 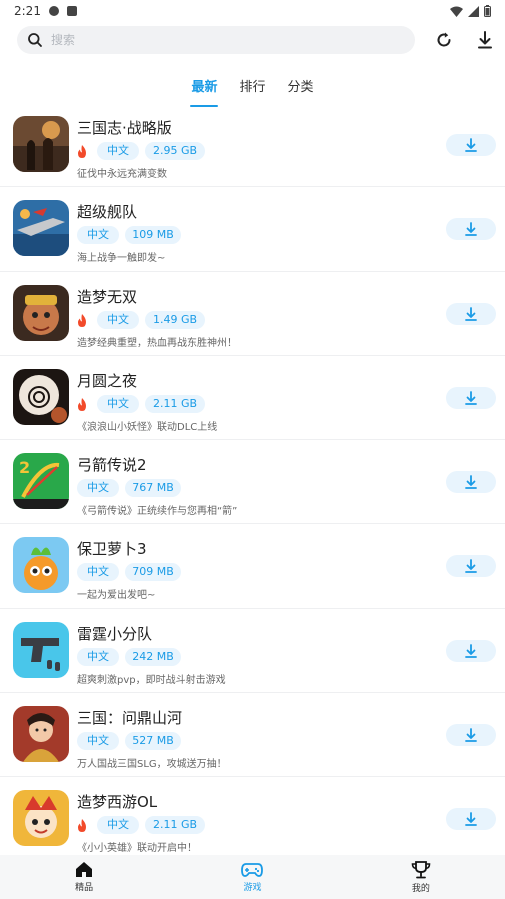 I want to click on game-row: 三国：问鼎山河 中文 527 MB 万人国战三国SLG，攻城送万抽！, so click(x=252, y=735).